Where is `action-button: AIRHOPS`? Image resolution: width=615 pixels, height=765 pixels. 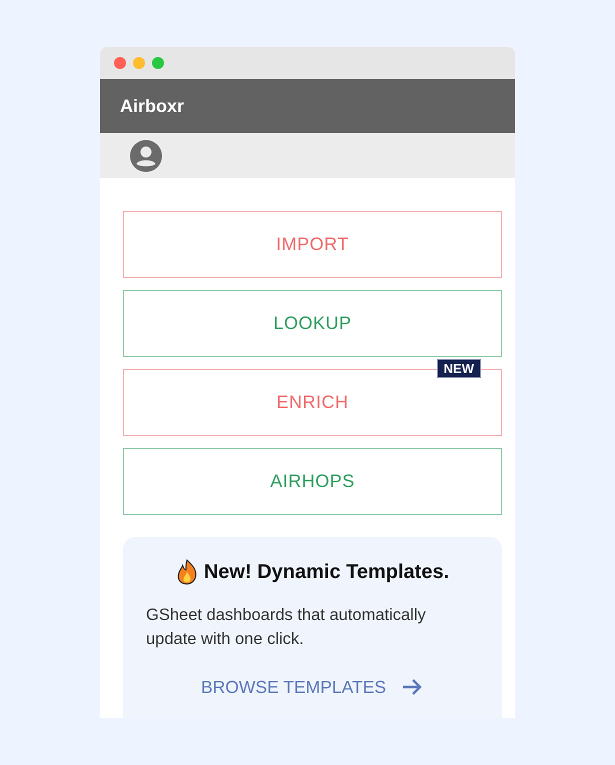
action-button: AIRHOPS is located at coordinates (312, 481).